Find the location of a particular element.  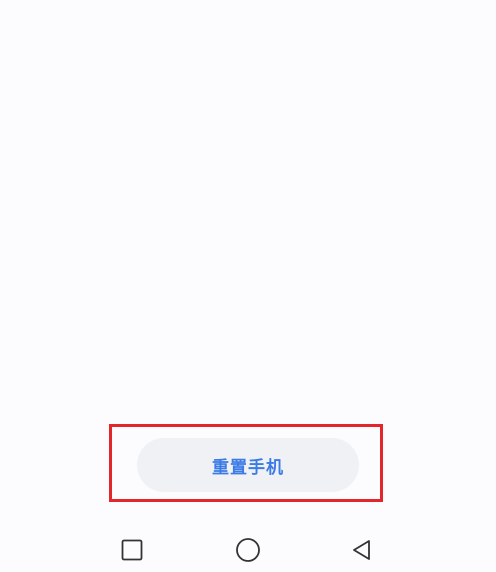

navigation-bar is located at coordinates (248, 551).